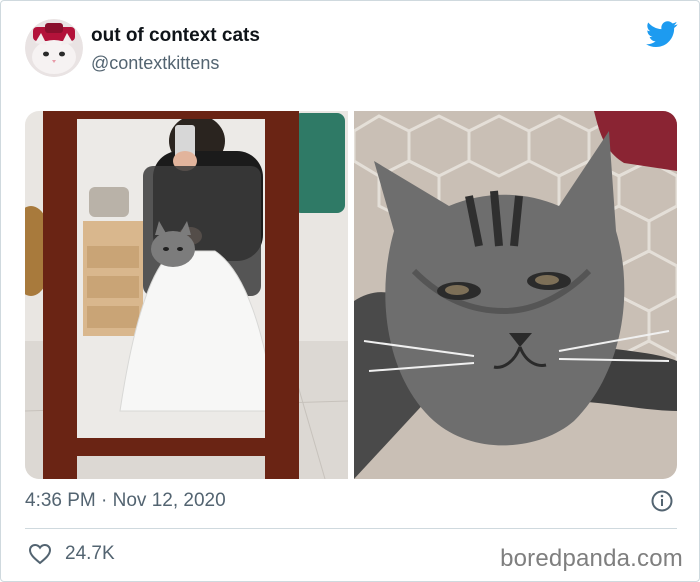  Describe the element at coordinates (591, 558) in the screenshot. I see `watermark: boredpanda.com` at that location.